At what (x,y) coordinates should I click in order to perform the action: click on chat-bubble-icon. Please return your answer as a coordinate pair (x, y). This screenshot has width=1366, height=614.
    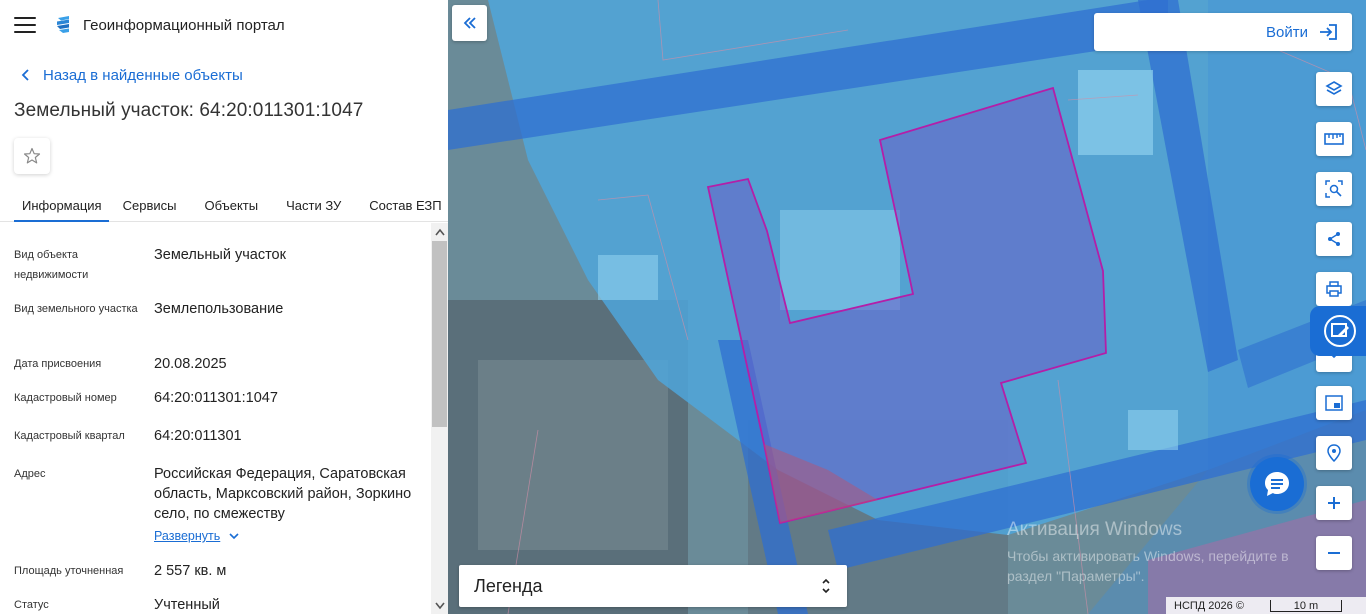
    Looking at the image, I should click on (1277, 484).